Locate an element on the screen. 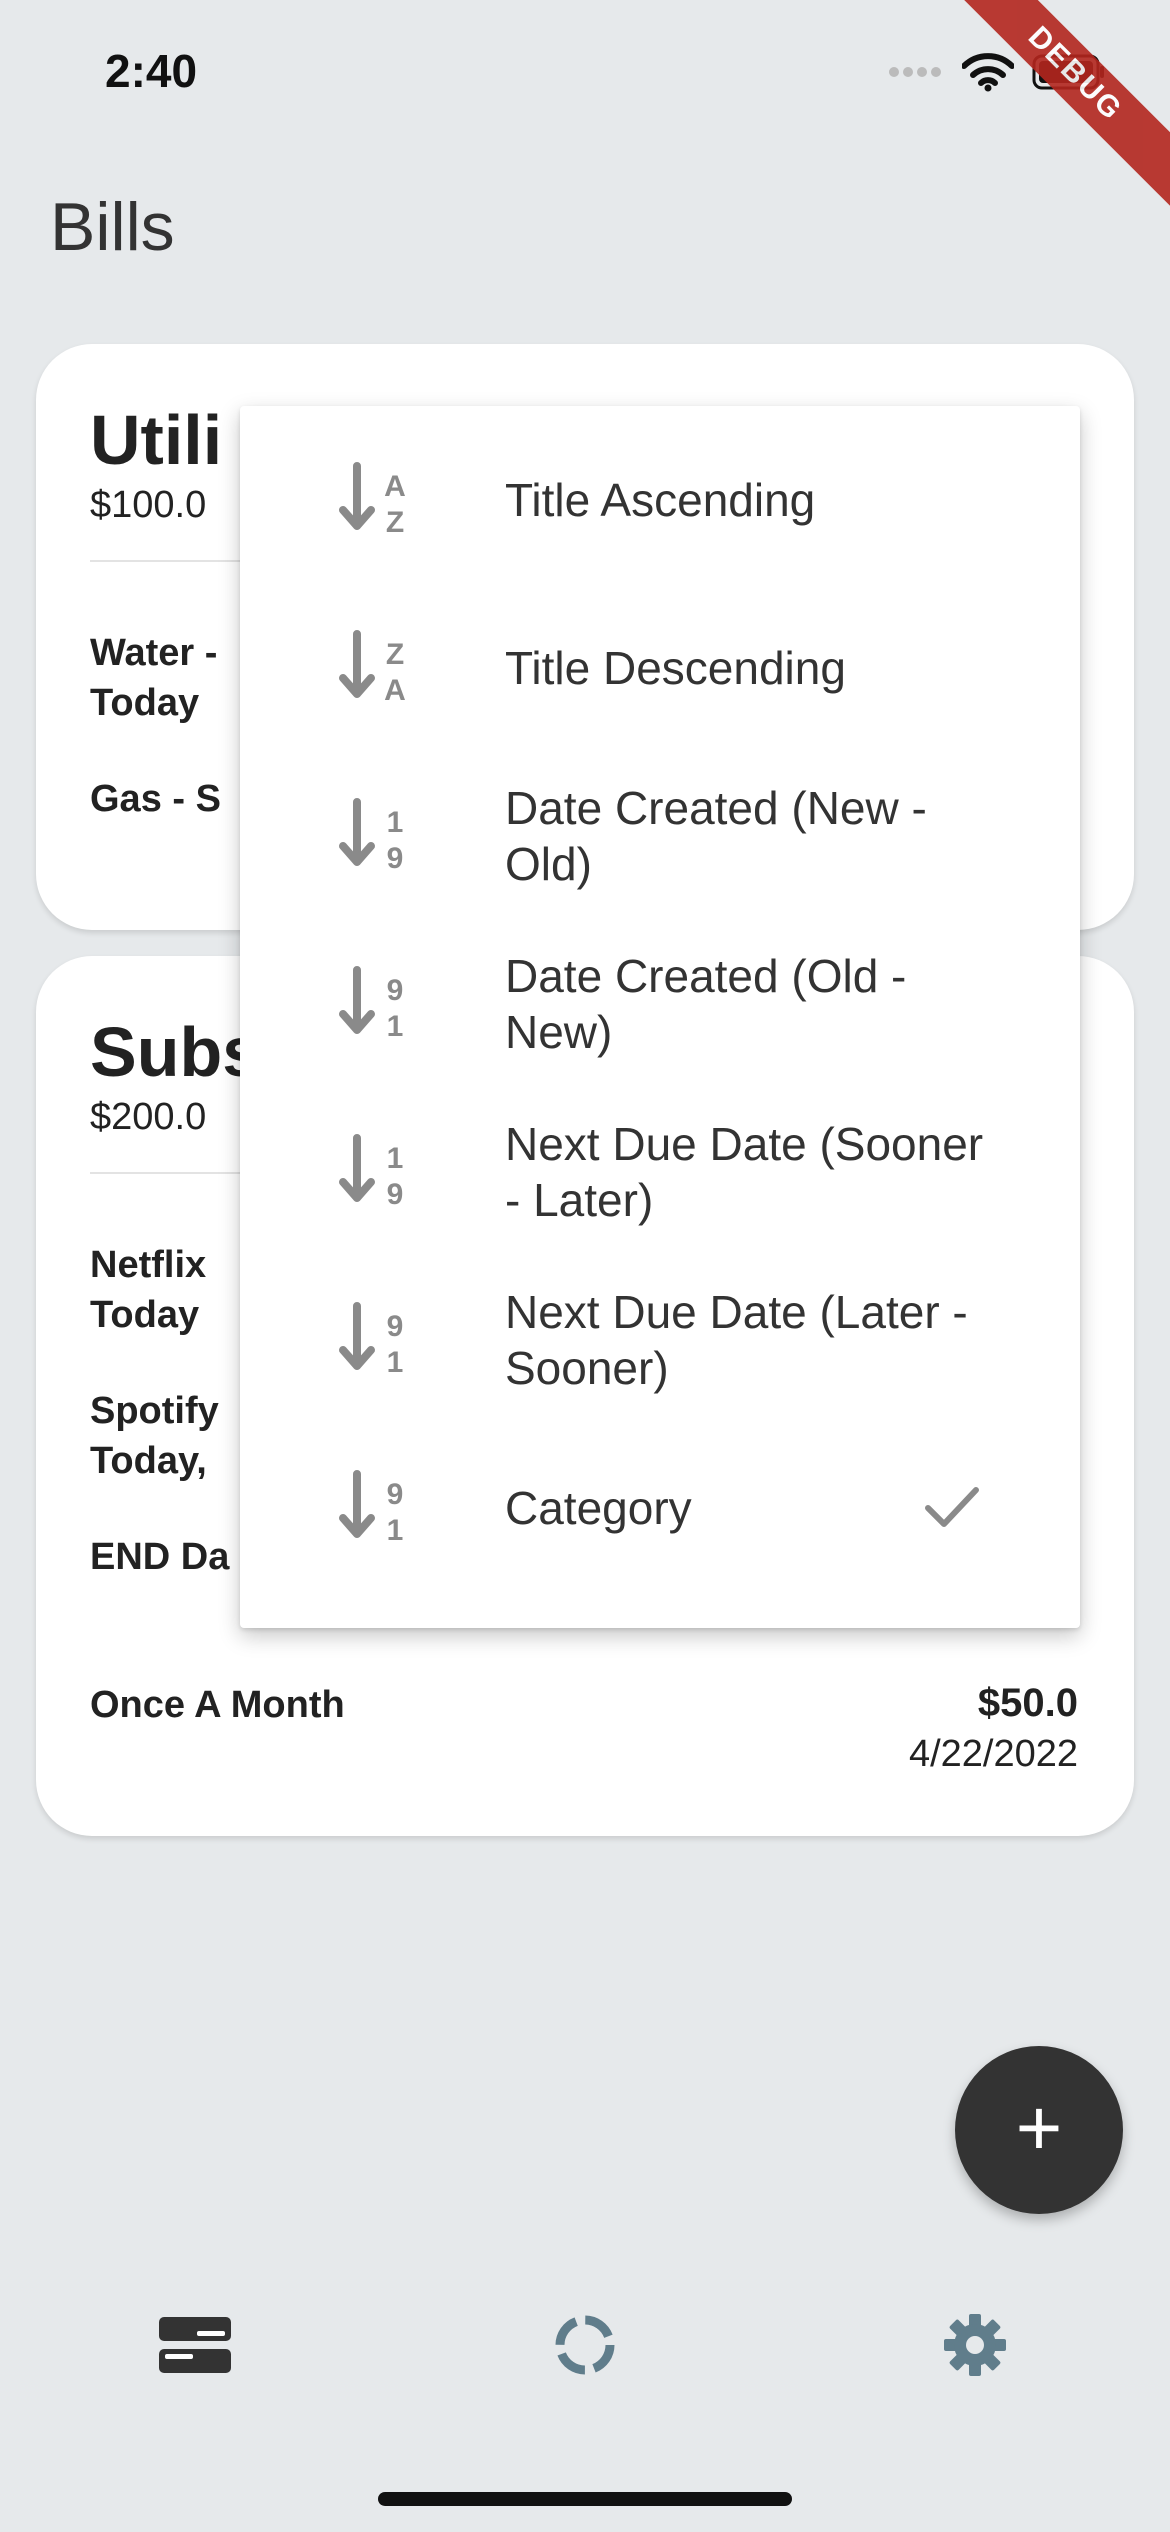 This screenshot has height=2532, width=1170. bill-row: Gas - S is located at coordinates (155, 799).